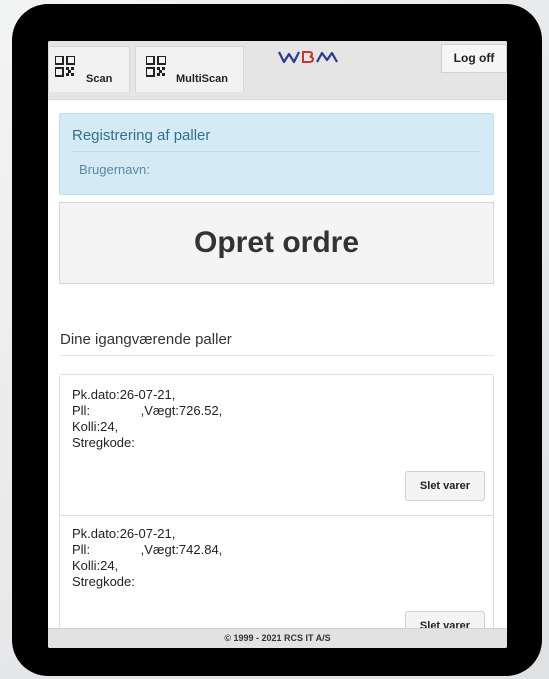 The height and width of the screenshot is (679, 549). Describe the element at coordinates (146, 339) in the screenshot. I see `section-title: Dine igangværende paller` at that location.